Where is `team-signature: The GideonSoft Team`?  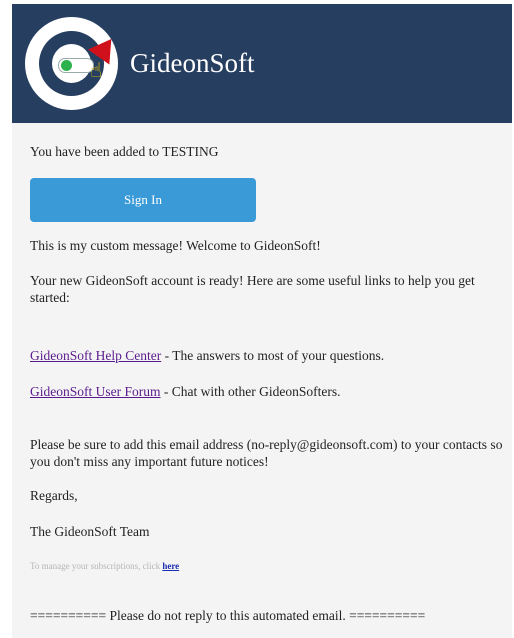 team-signature: The GideonSoft Team is located at coordinates (90, 531).